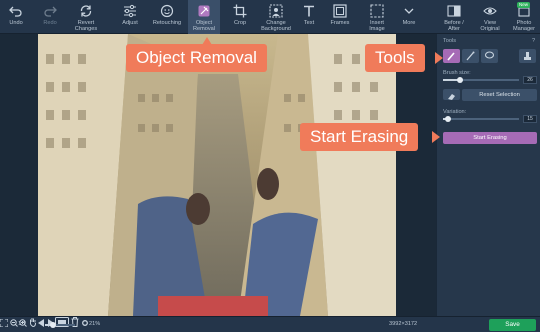  I want to click on zoom-level: 21%, so click(95, 324).